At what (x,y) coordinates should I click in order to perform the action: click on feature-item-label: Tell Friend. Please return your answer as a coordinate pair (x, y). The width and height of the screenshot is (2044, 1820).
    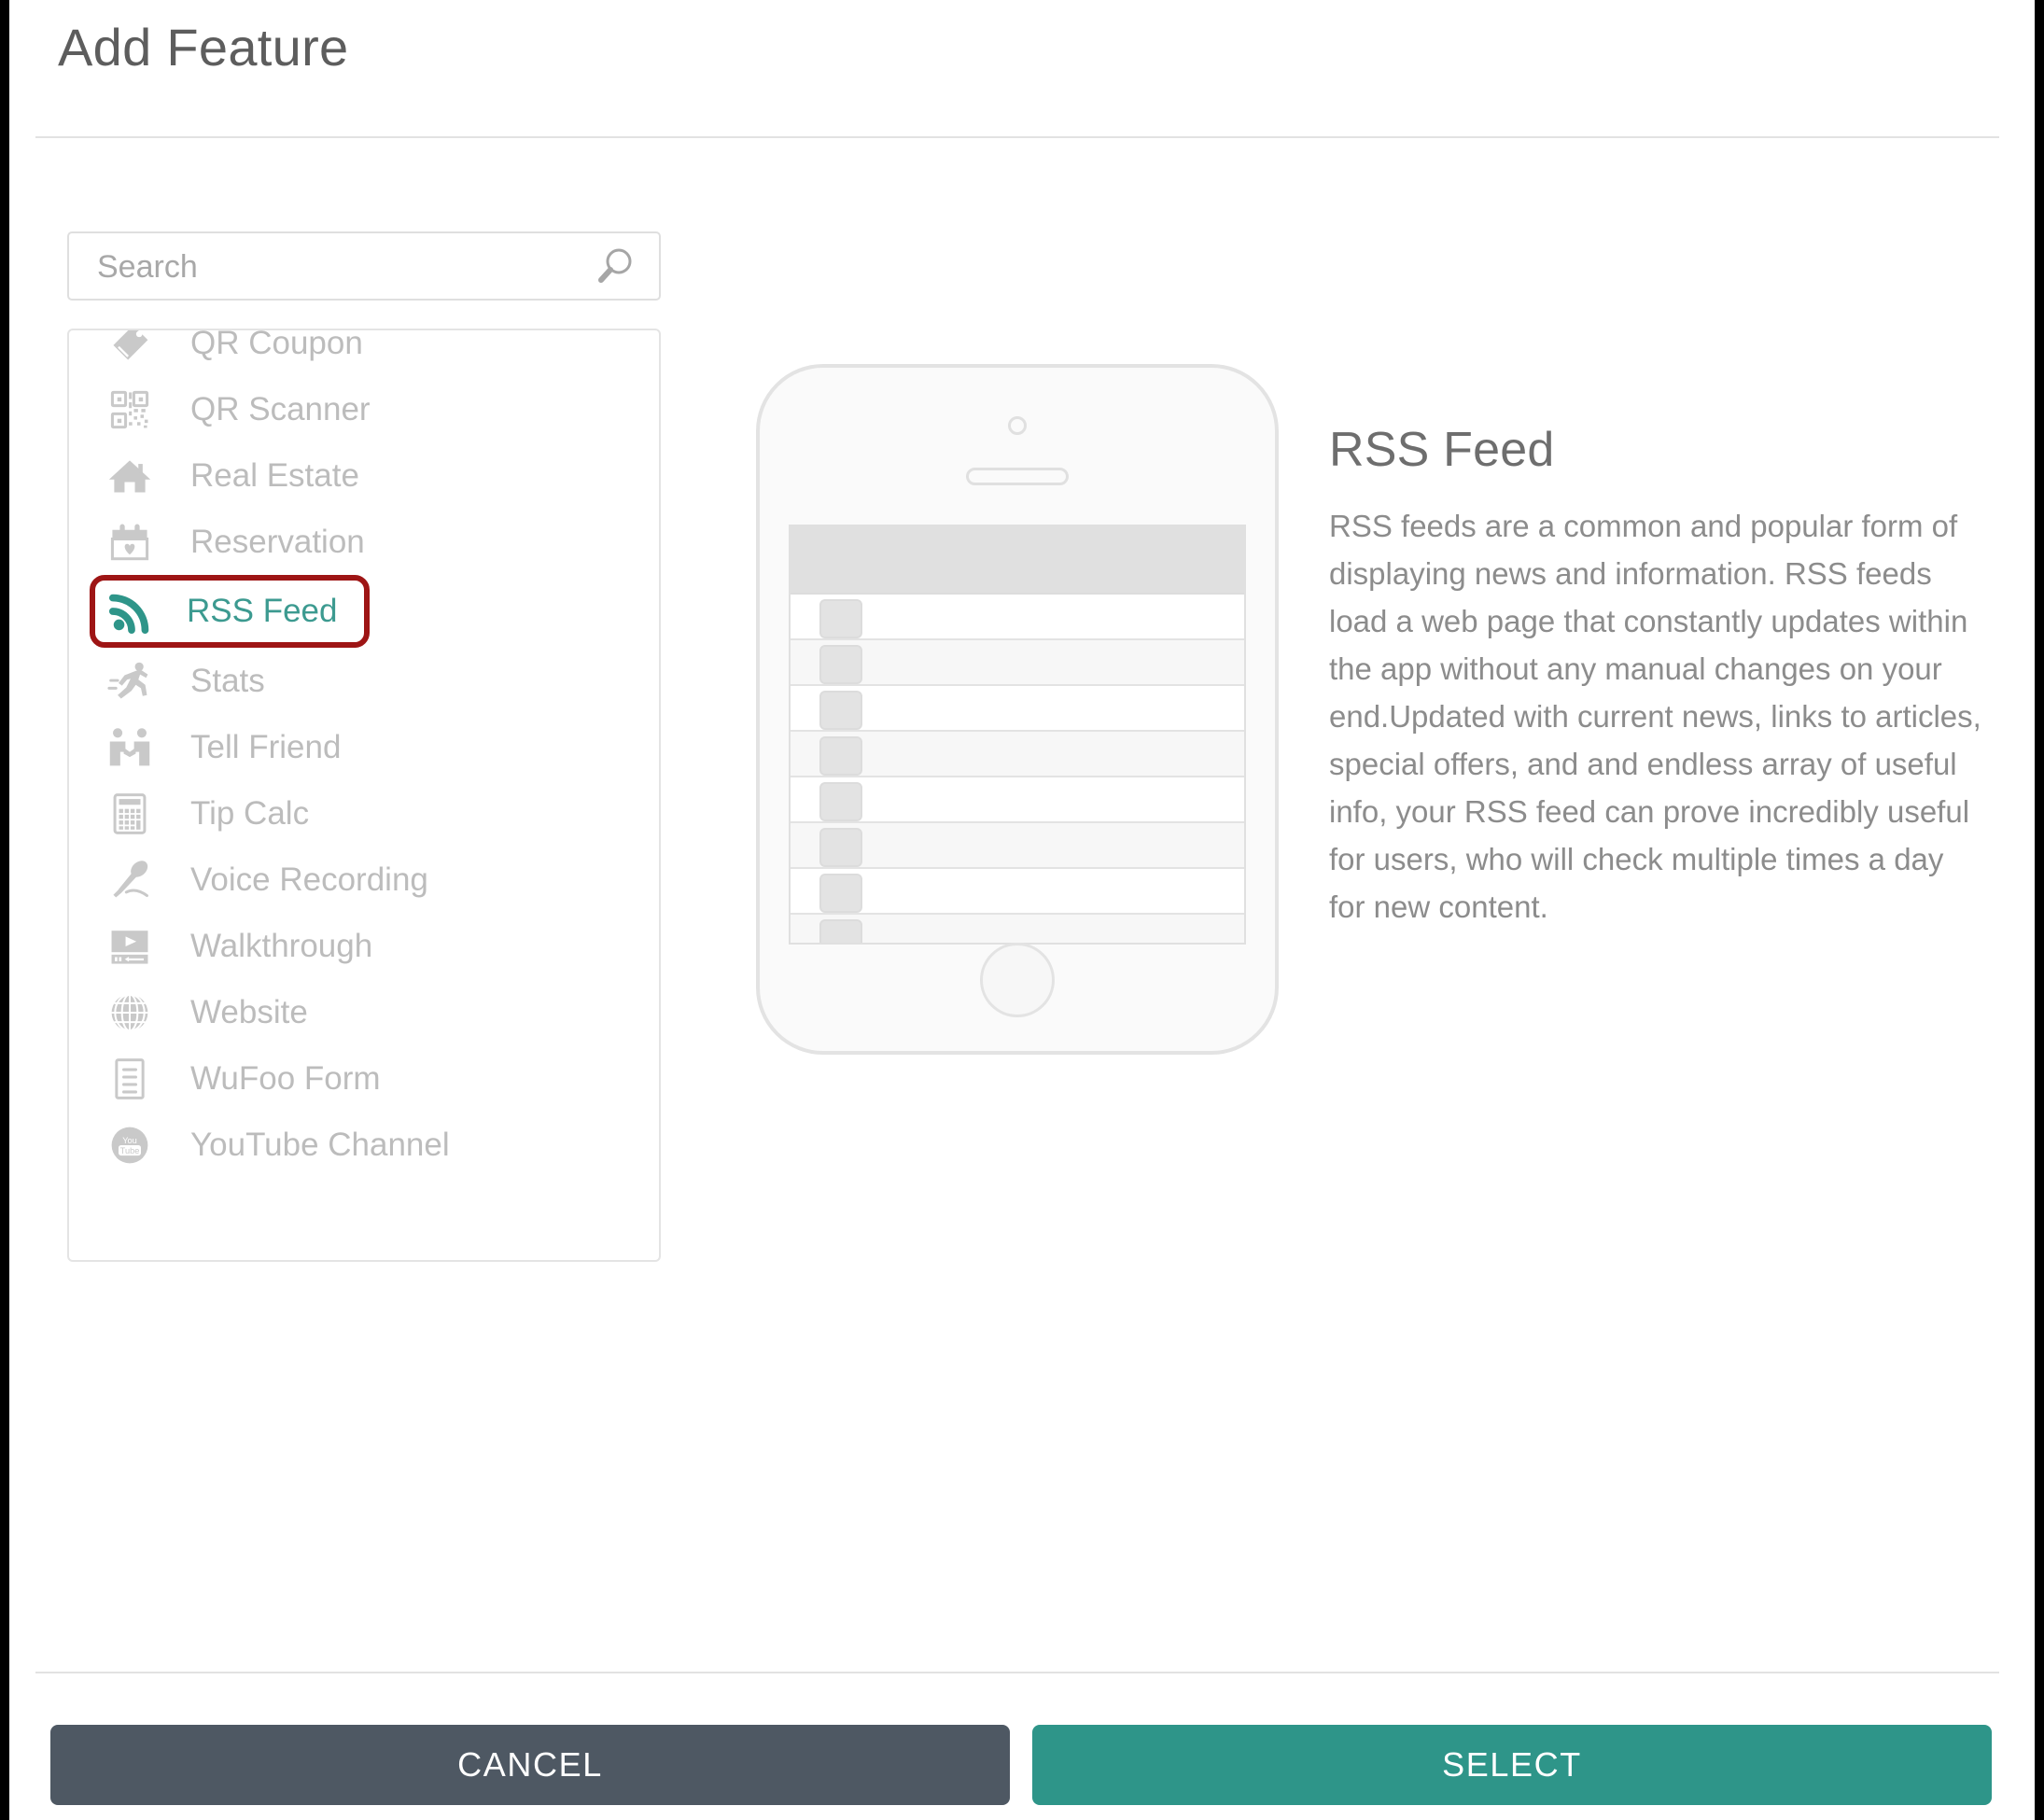
    Looking at the image, I should click on (266, 746).